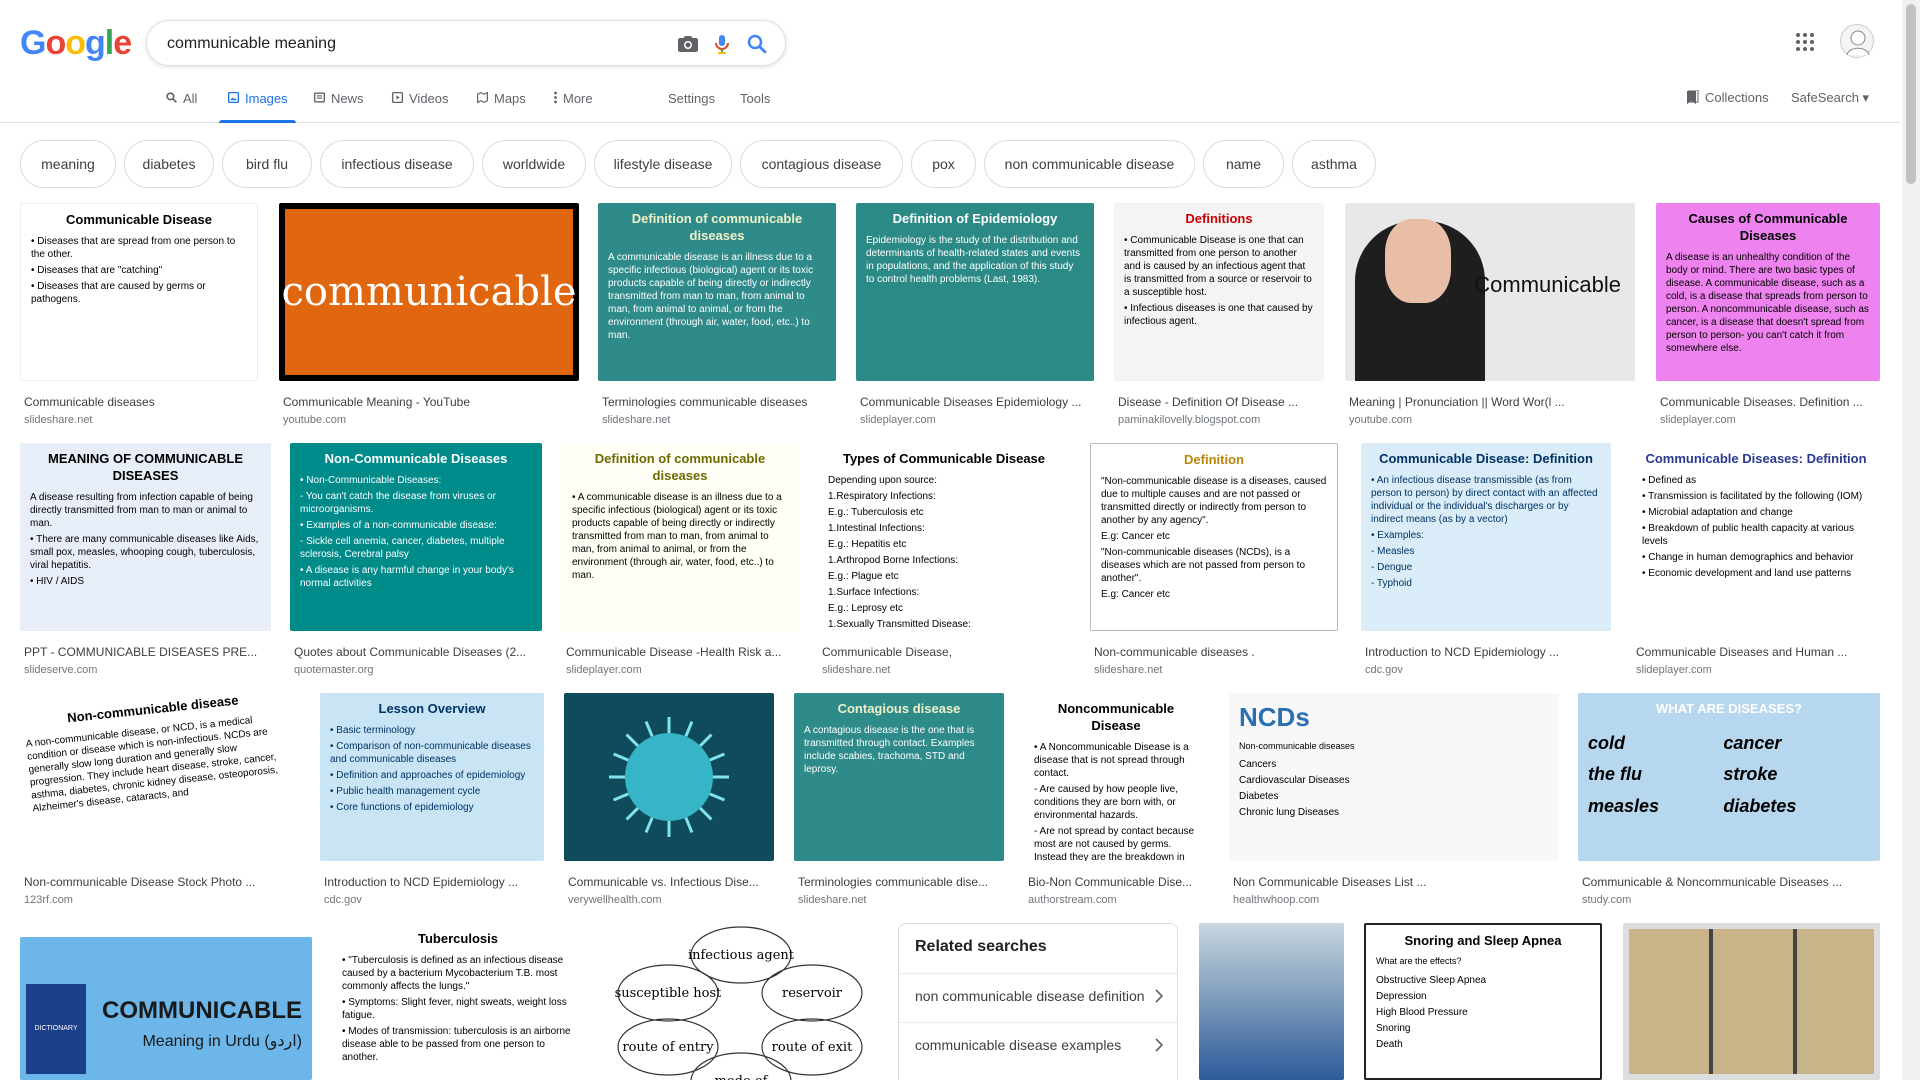 The image size is (1920, 1080). What do you see at coordinates (338, 105) in the screenshot?
I see `tab-news: News` at bounding box center [338, 105].